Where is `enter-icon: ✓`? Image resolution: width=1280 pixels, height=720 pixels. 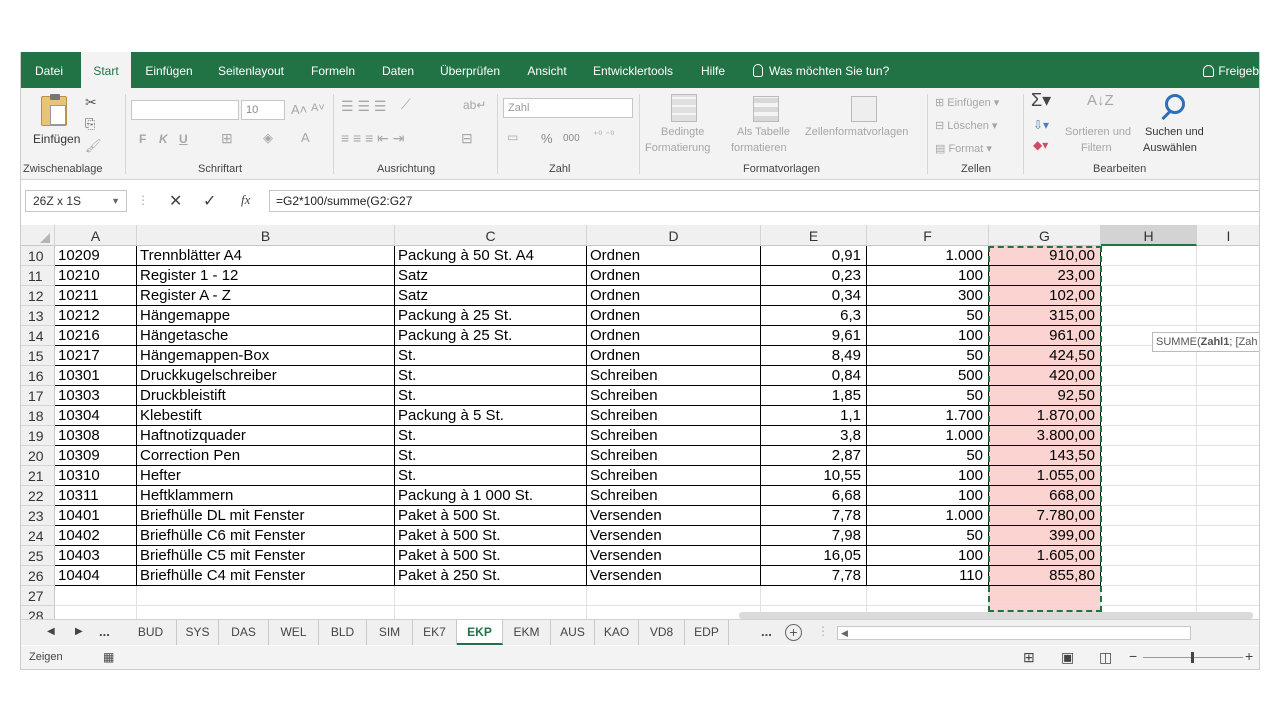 enter-icon: ✓ is located at coordinates (209, 201).